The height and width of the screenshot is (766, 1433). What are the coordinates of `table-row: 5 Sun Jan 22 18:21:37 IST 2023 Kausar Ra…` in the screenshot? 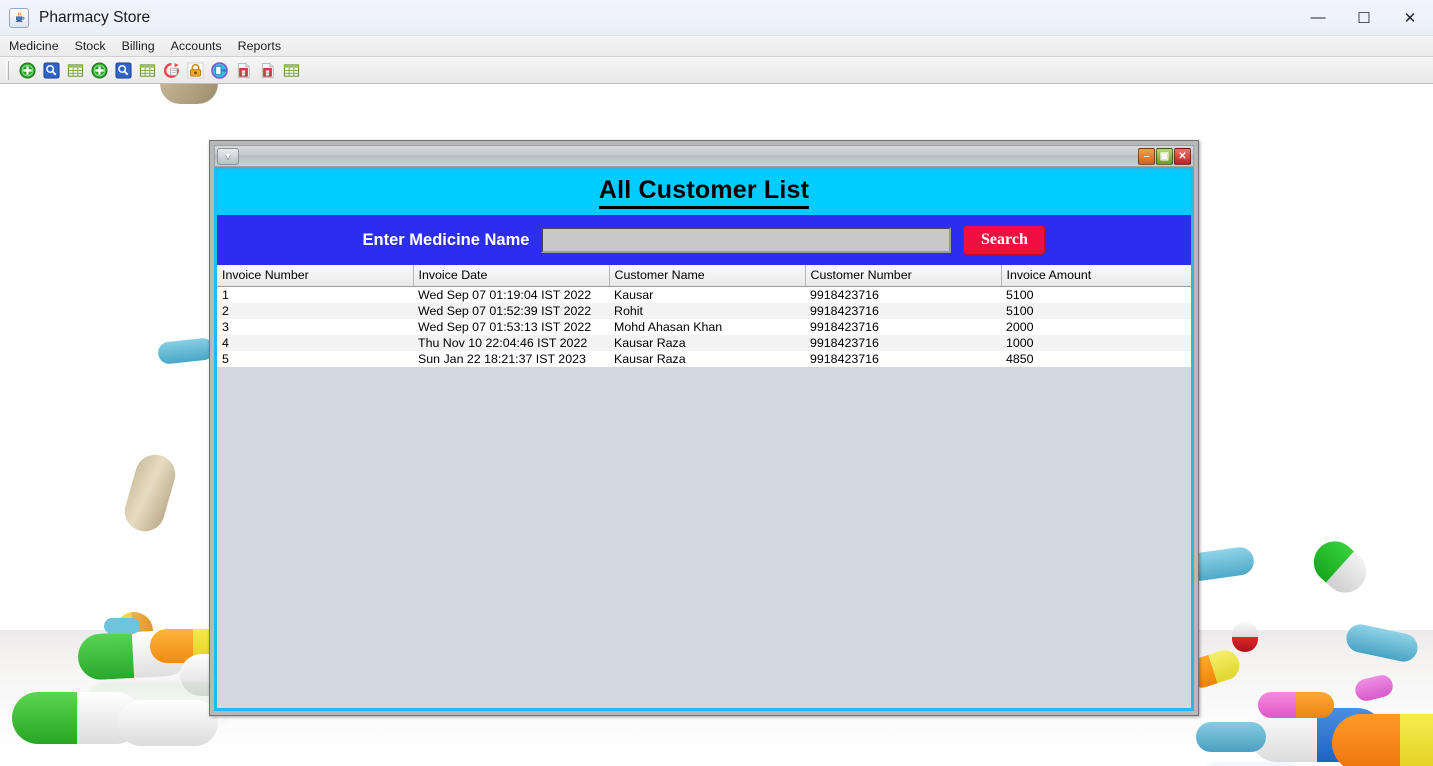 It's located at (704, 358).